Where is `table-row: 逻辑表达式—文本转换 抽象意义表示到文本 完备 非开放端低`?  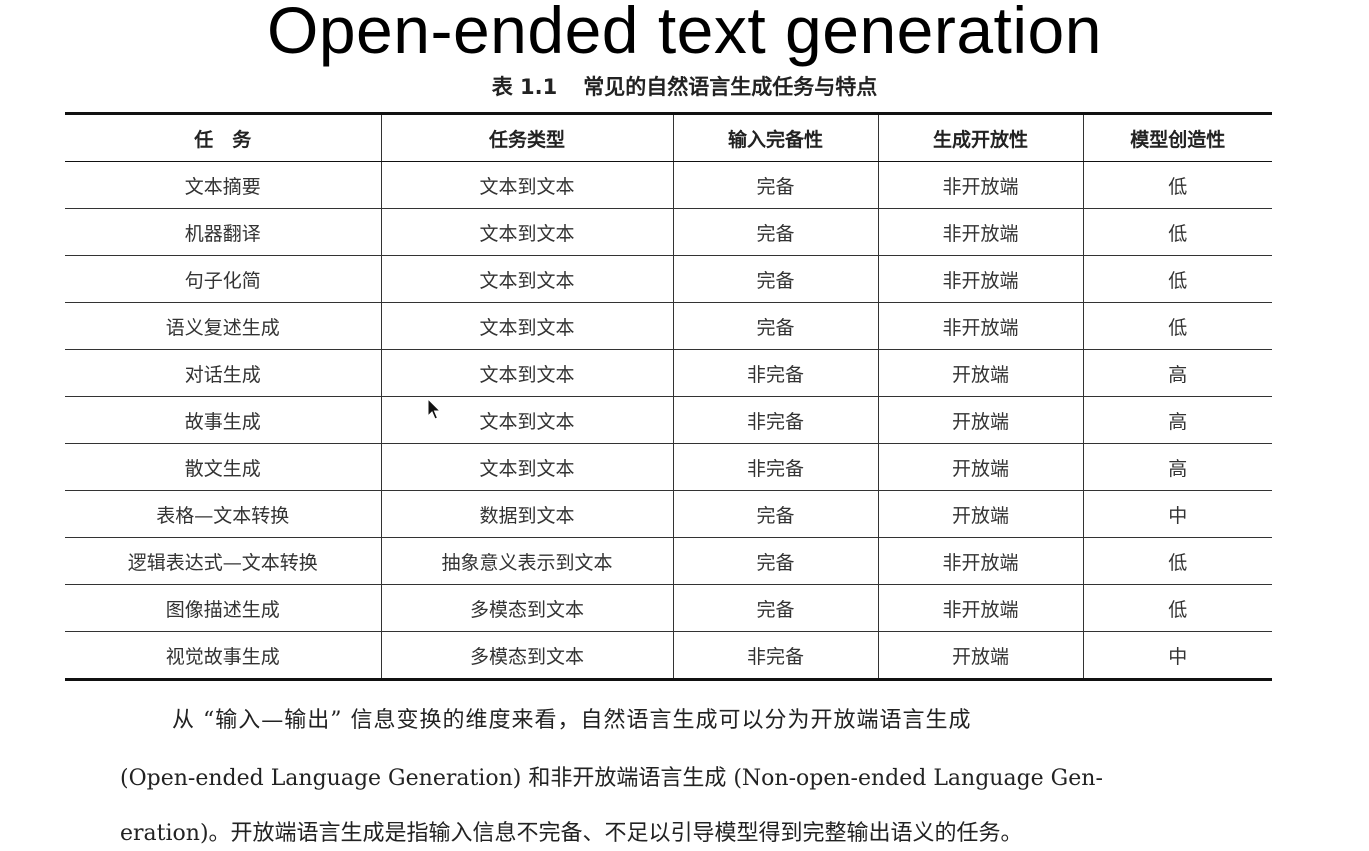
table-row: 逻辑表达式—文本转换 抽象意义表示到文本 完备 非开放端低 is located at coordinates (668, 561).